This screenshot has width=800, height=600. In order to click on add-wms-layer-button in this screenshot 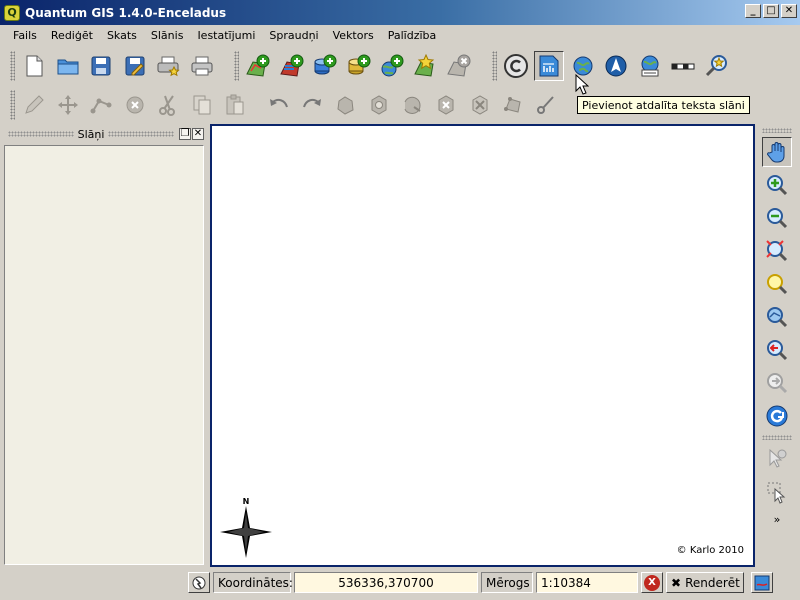, I will do `click(392, 66)`.